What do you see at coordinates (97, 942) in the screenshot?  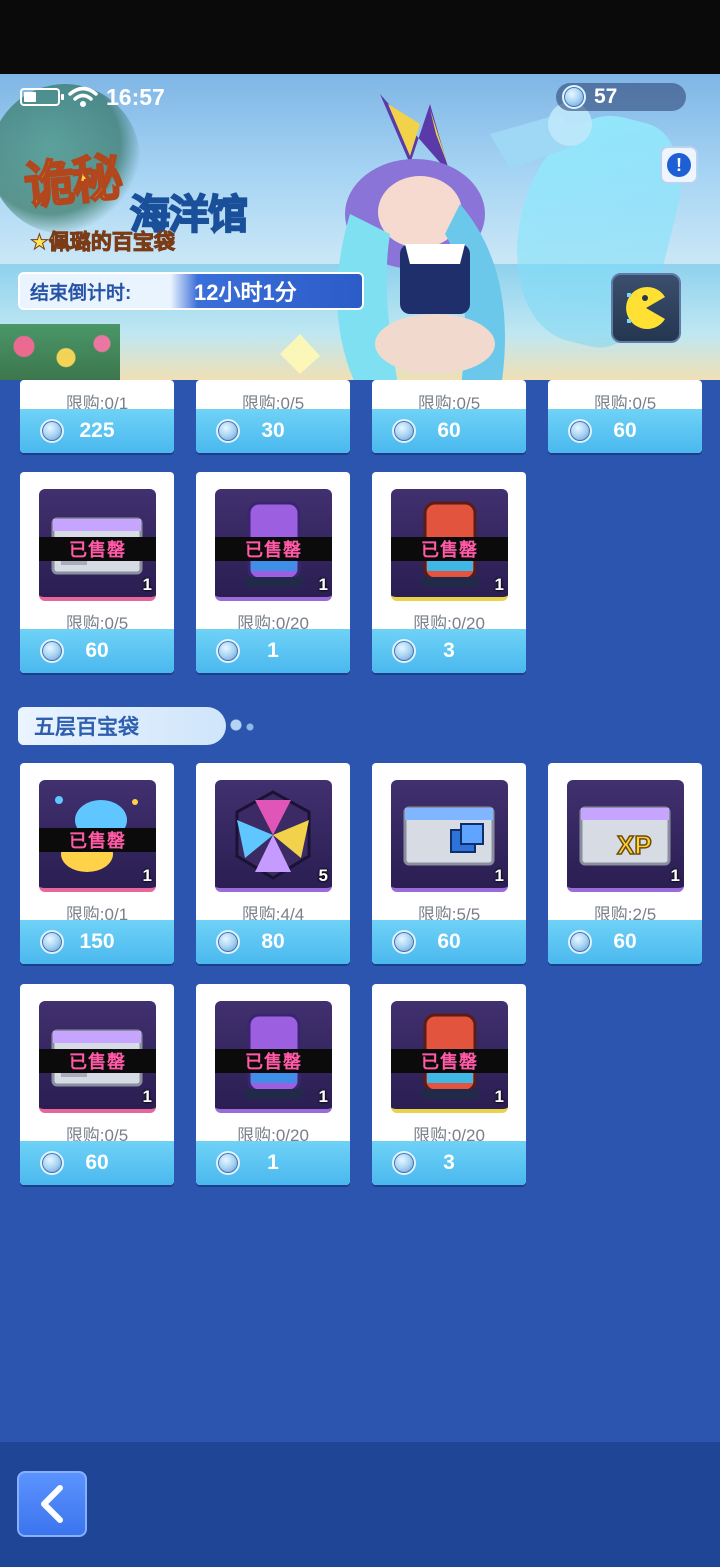 I see `price-button: 150` at bounding box center [97, 942].